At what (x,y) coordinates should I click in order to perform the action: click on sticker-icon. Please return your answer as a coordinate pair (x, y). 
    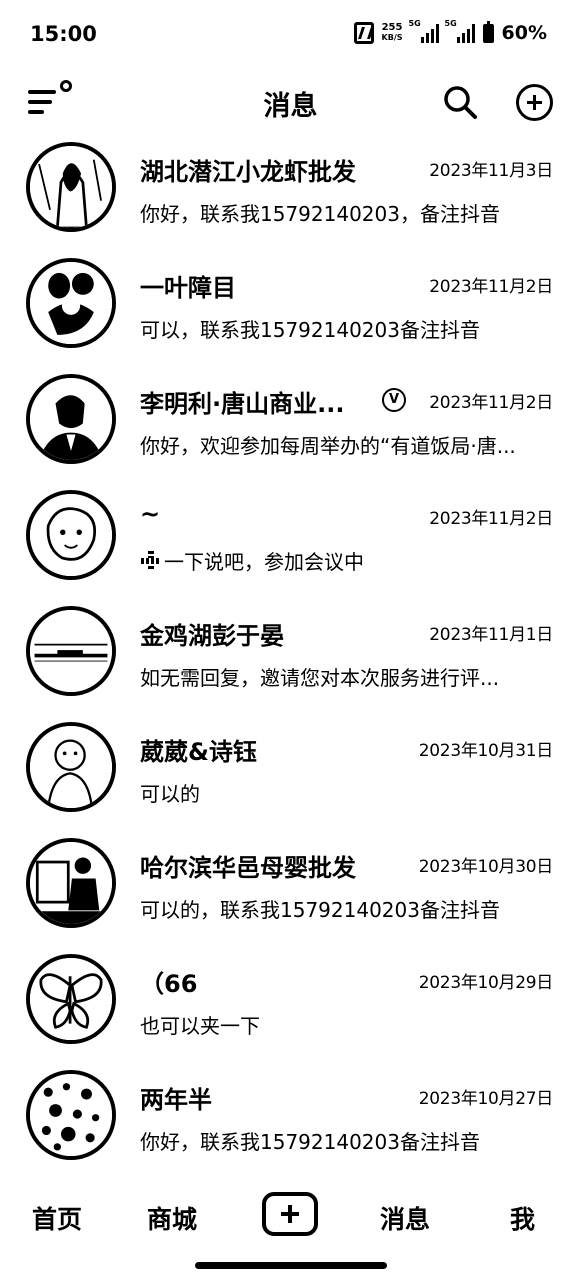
    Looking at the image, I should click on (151, 561).